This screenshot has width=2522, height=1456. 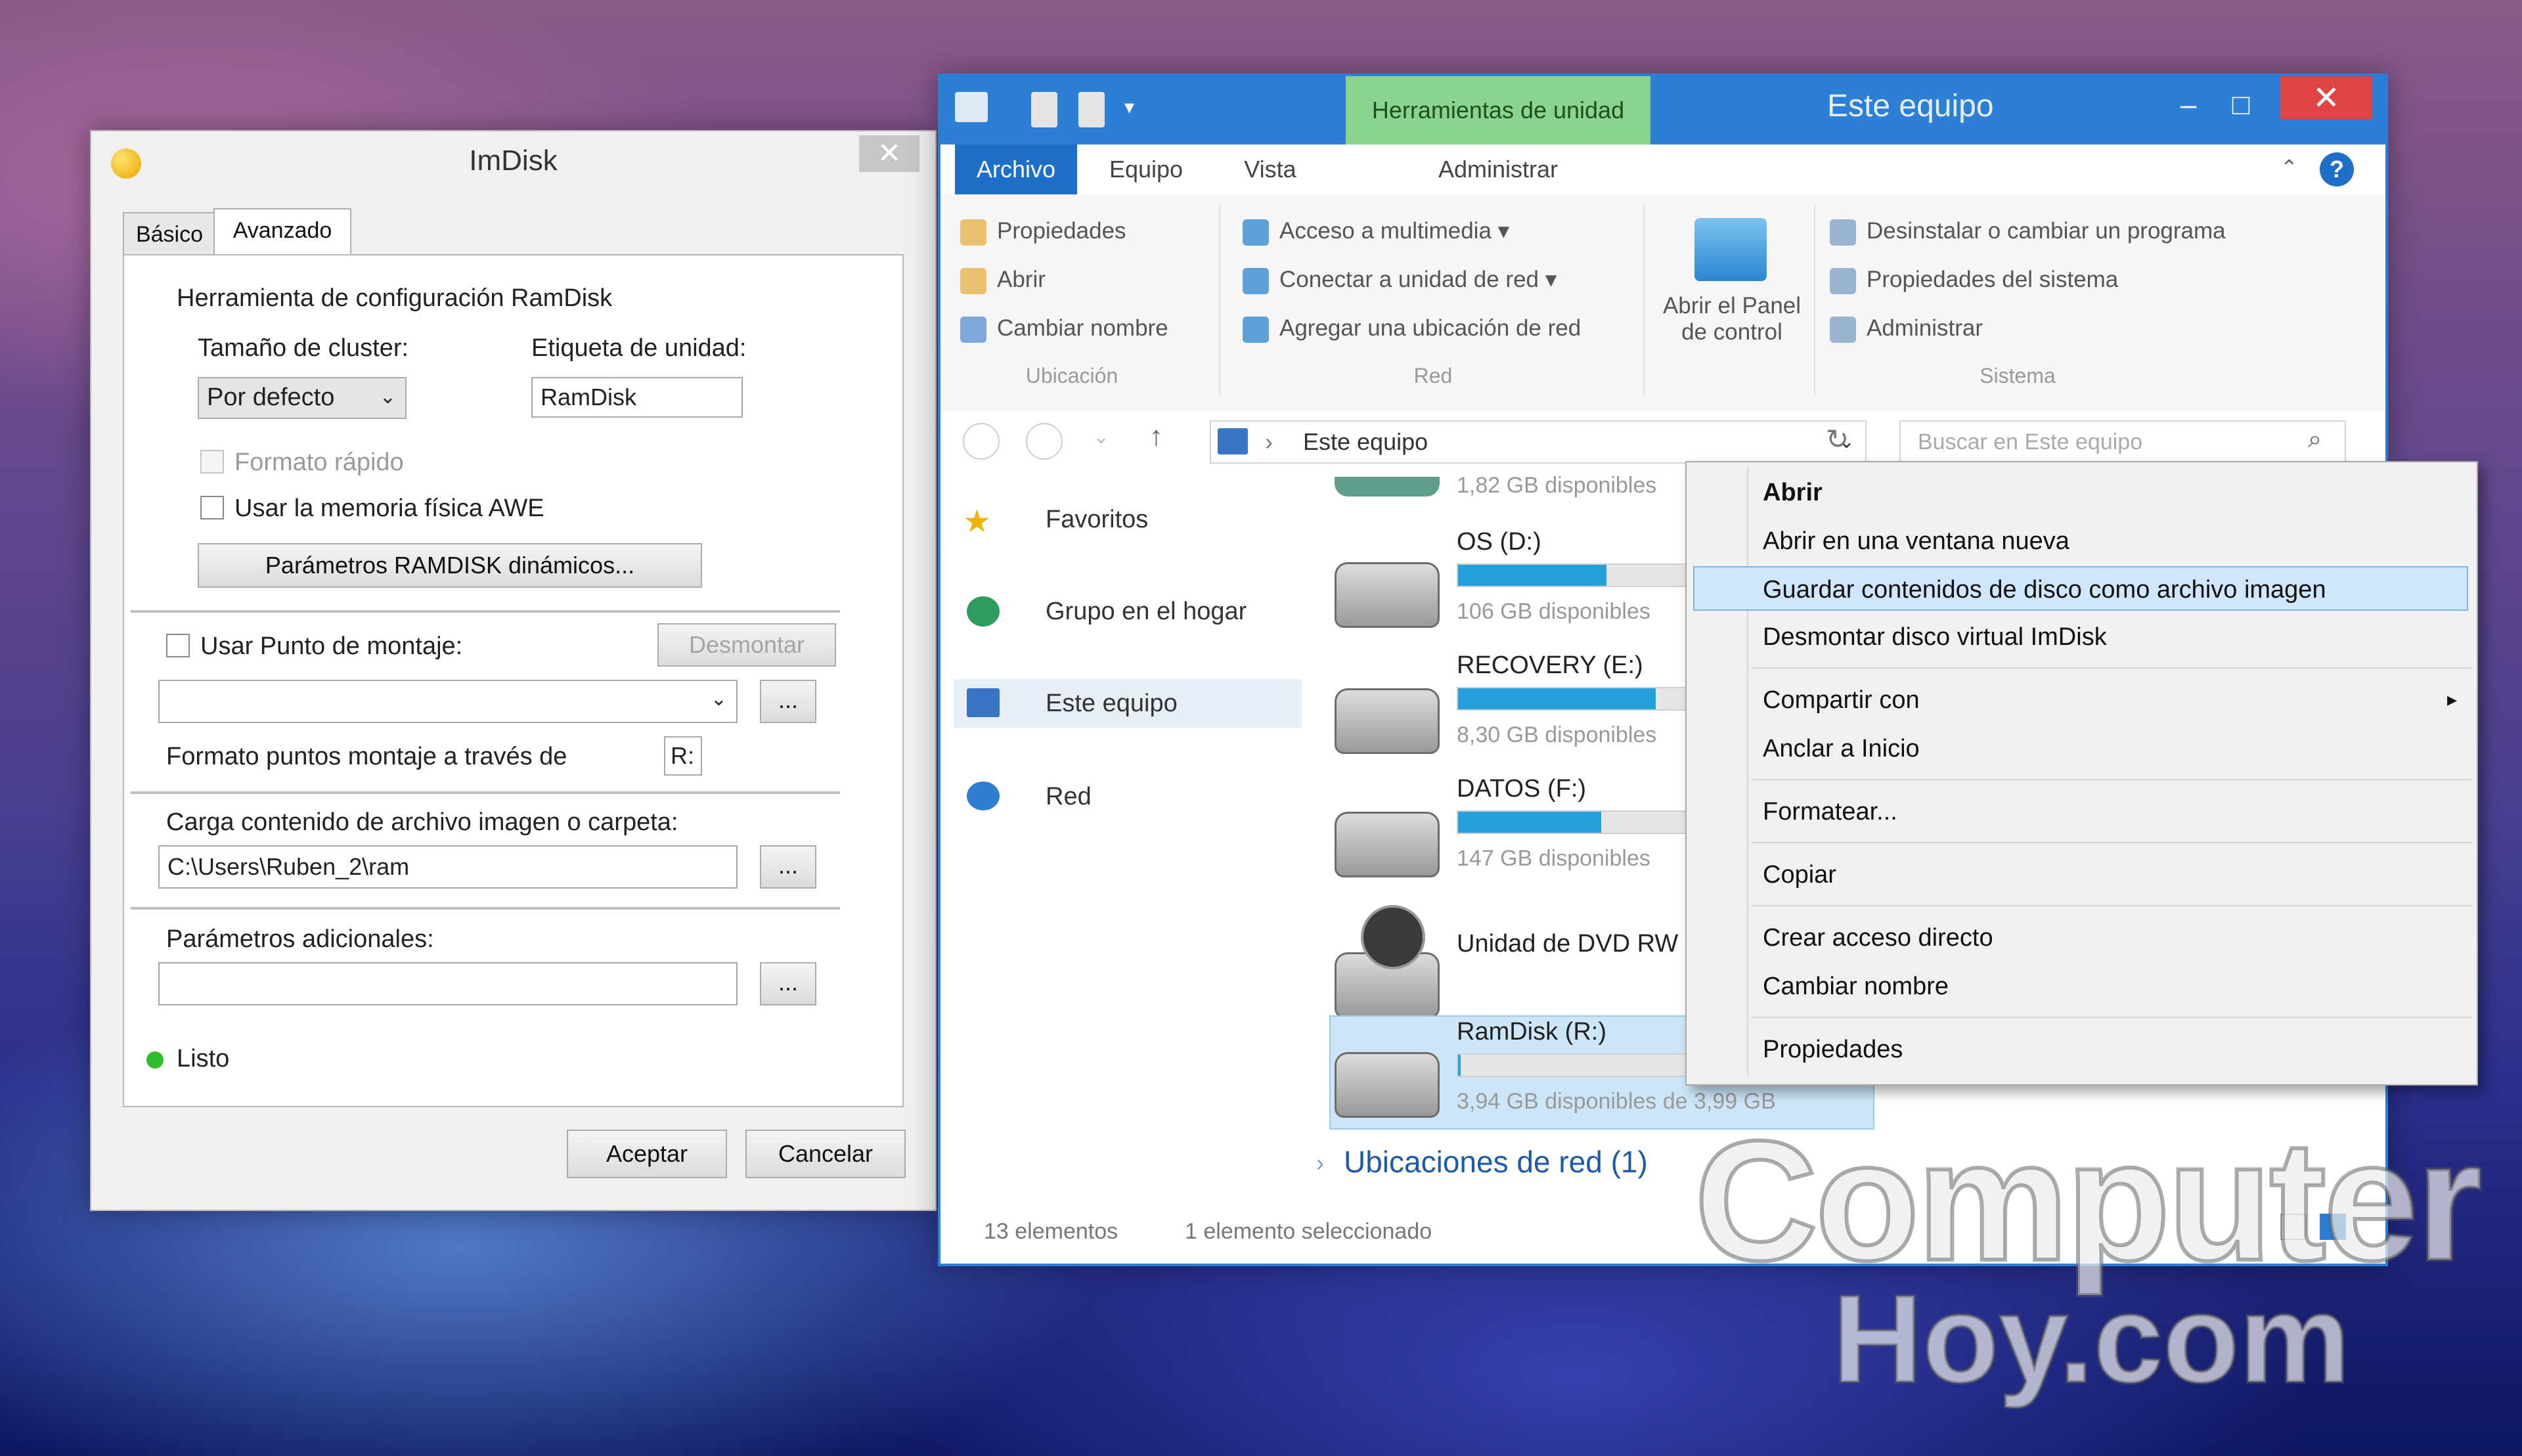 What do you see at coordinates (1082, 328) in the screenshot?
I see `ribbon-cambiar-nombre: Cambiar nombre` at bounding box center [1082, 328].